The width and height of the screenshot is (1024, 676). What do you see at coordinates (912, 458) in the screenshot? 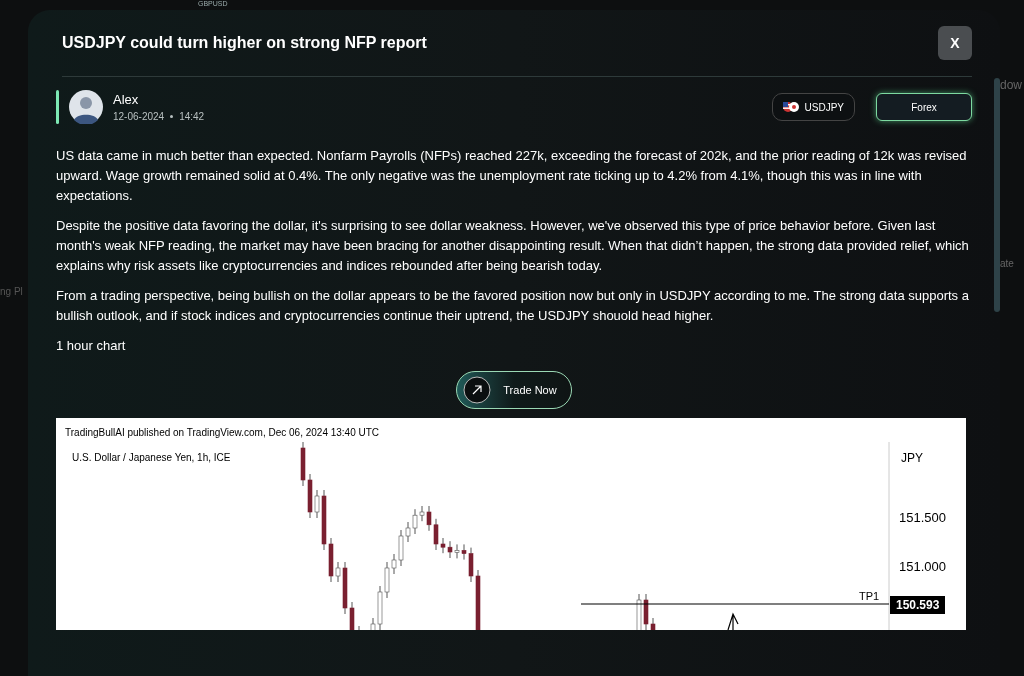
I see `currency-label: JPY` at bounding box center [912, 458].